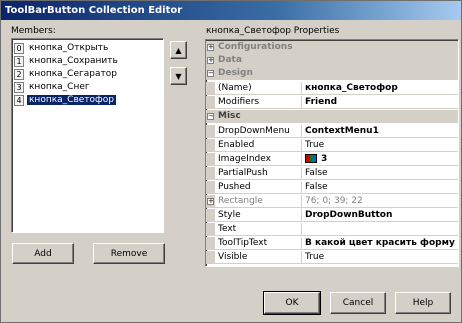 This screenshot has width=462, height=323. I want to click on title-bar: ToolBarButton Collection Editor, so click(231, 10).